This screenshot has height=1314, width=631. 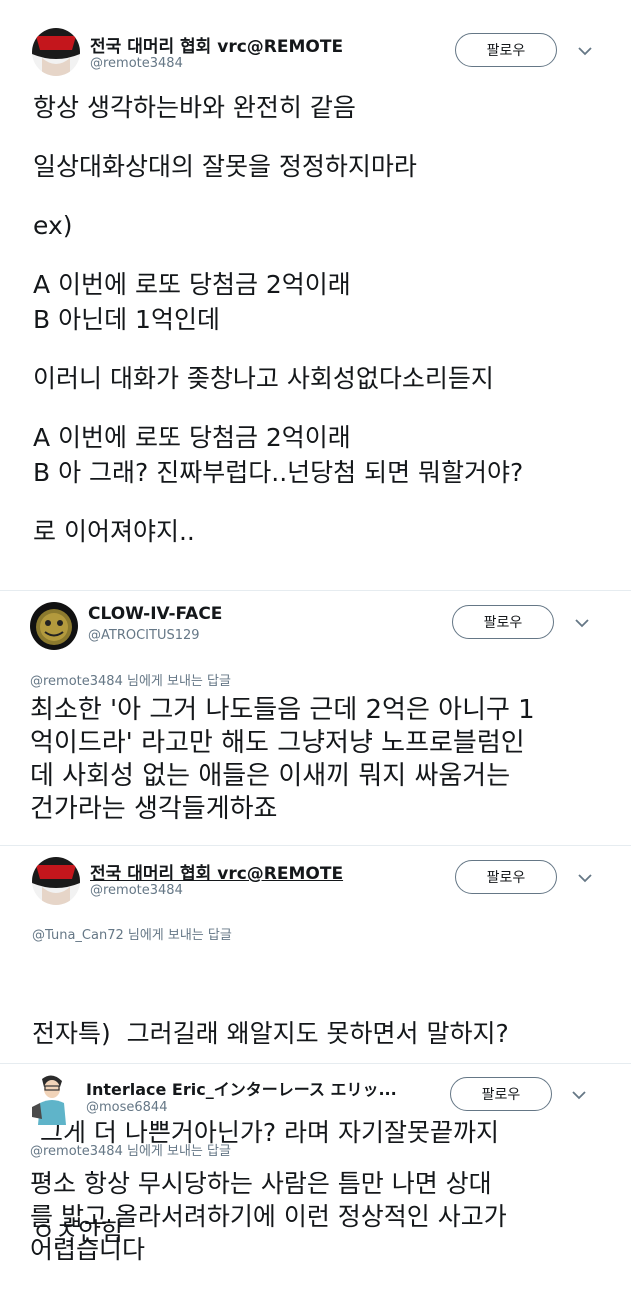 I want to click on tweet-line: B 아닌데 1억인데, so click(x=126, y=319).